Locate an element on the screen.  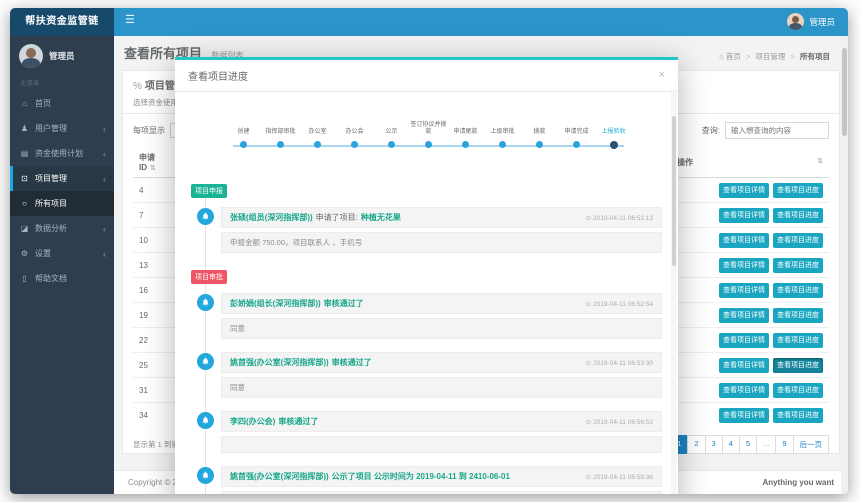
action-text: 公示了项目 公示时间为 2019-04-11 到 2410-06-01 is located at coordinates (420, 476).